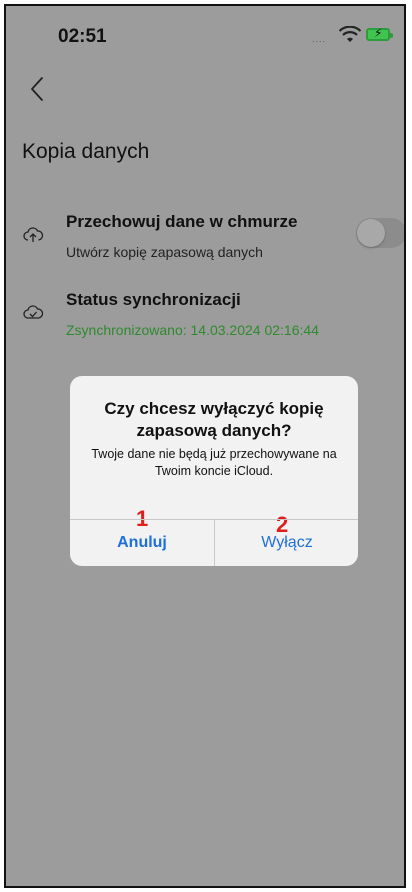 The height and width of the screenshot is (892, 412). Describe the element at coordinates (350, 34) in the screenshot. I see `wifi-icon` at that location.